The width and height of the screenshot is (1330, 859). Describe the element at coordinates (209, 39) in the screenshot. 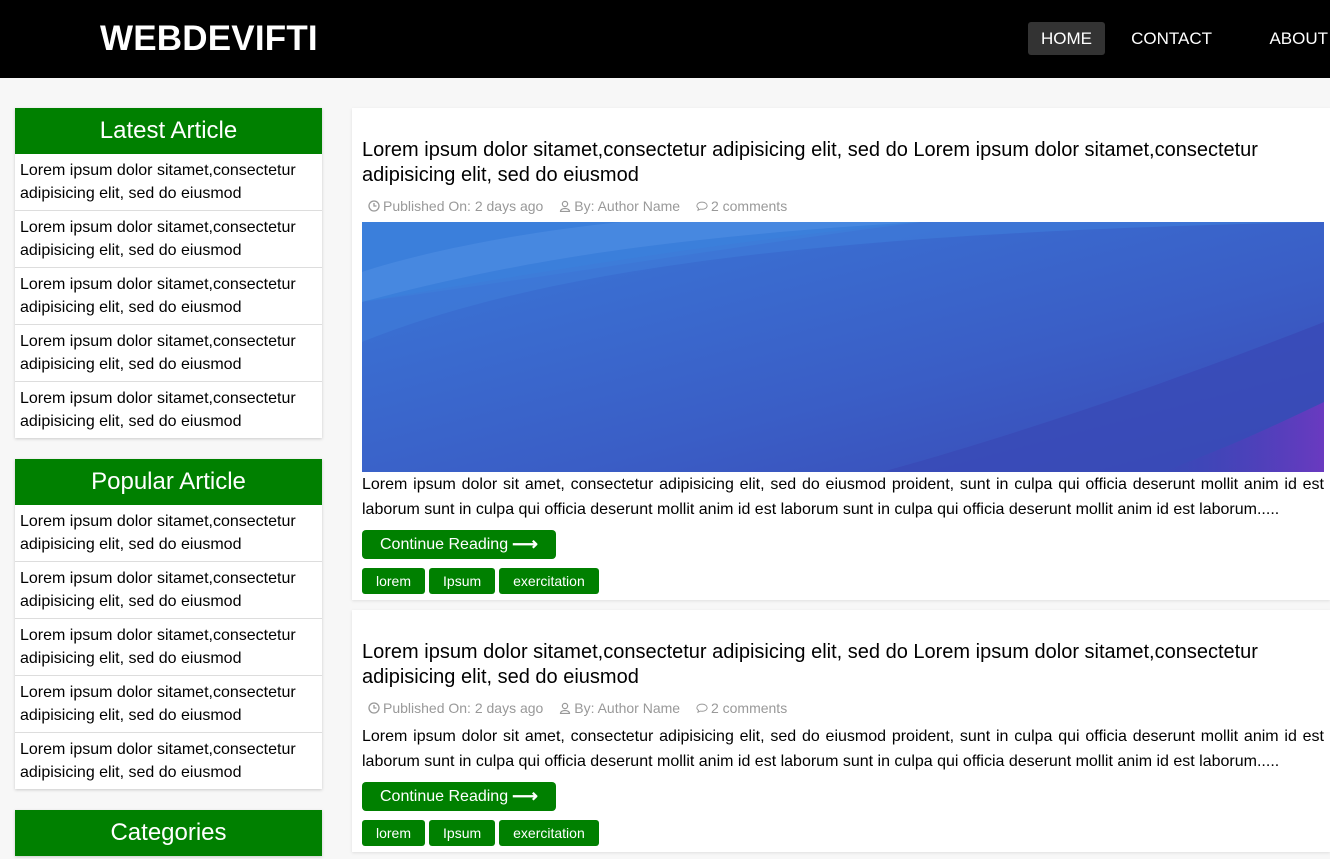

I see `site-logo: WEBDEVIFTI` at that location.